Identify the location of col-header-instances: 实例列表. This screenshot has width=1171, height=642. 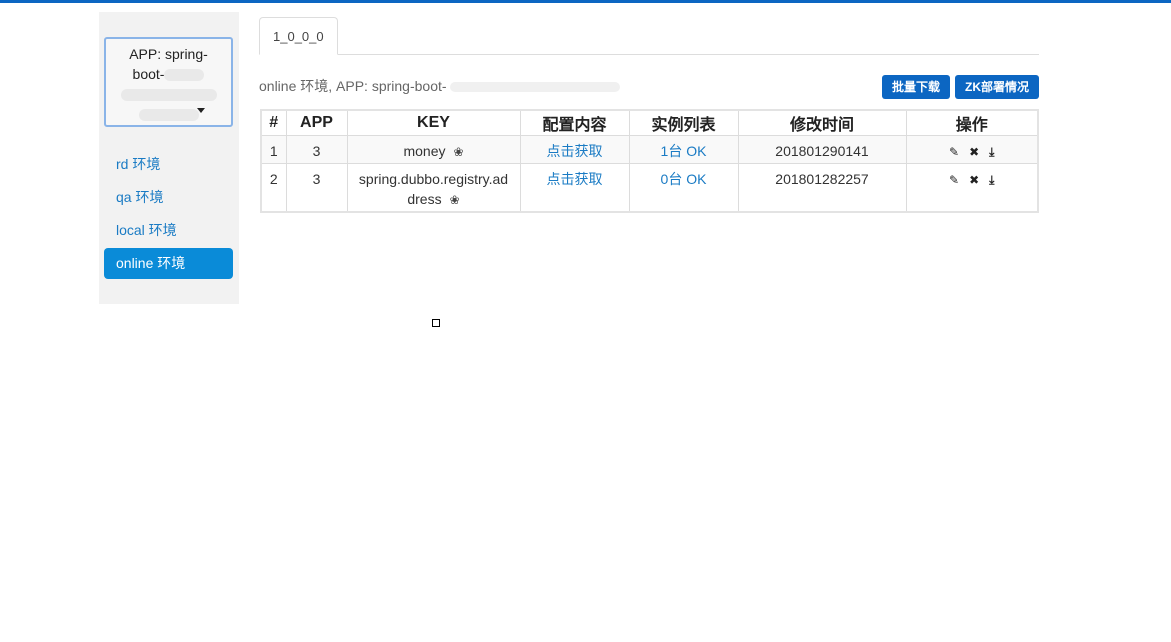
(683, 122).